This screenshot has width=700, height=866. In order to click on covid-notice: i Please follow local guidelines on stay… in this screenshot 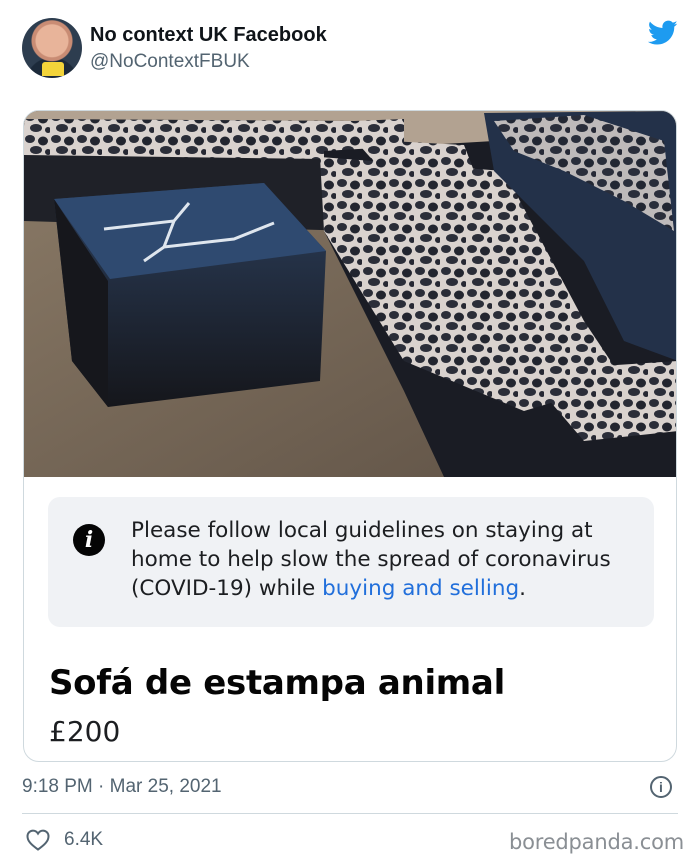, I will do `click(351, 562)`.